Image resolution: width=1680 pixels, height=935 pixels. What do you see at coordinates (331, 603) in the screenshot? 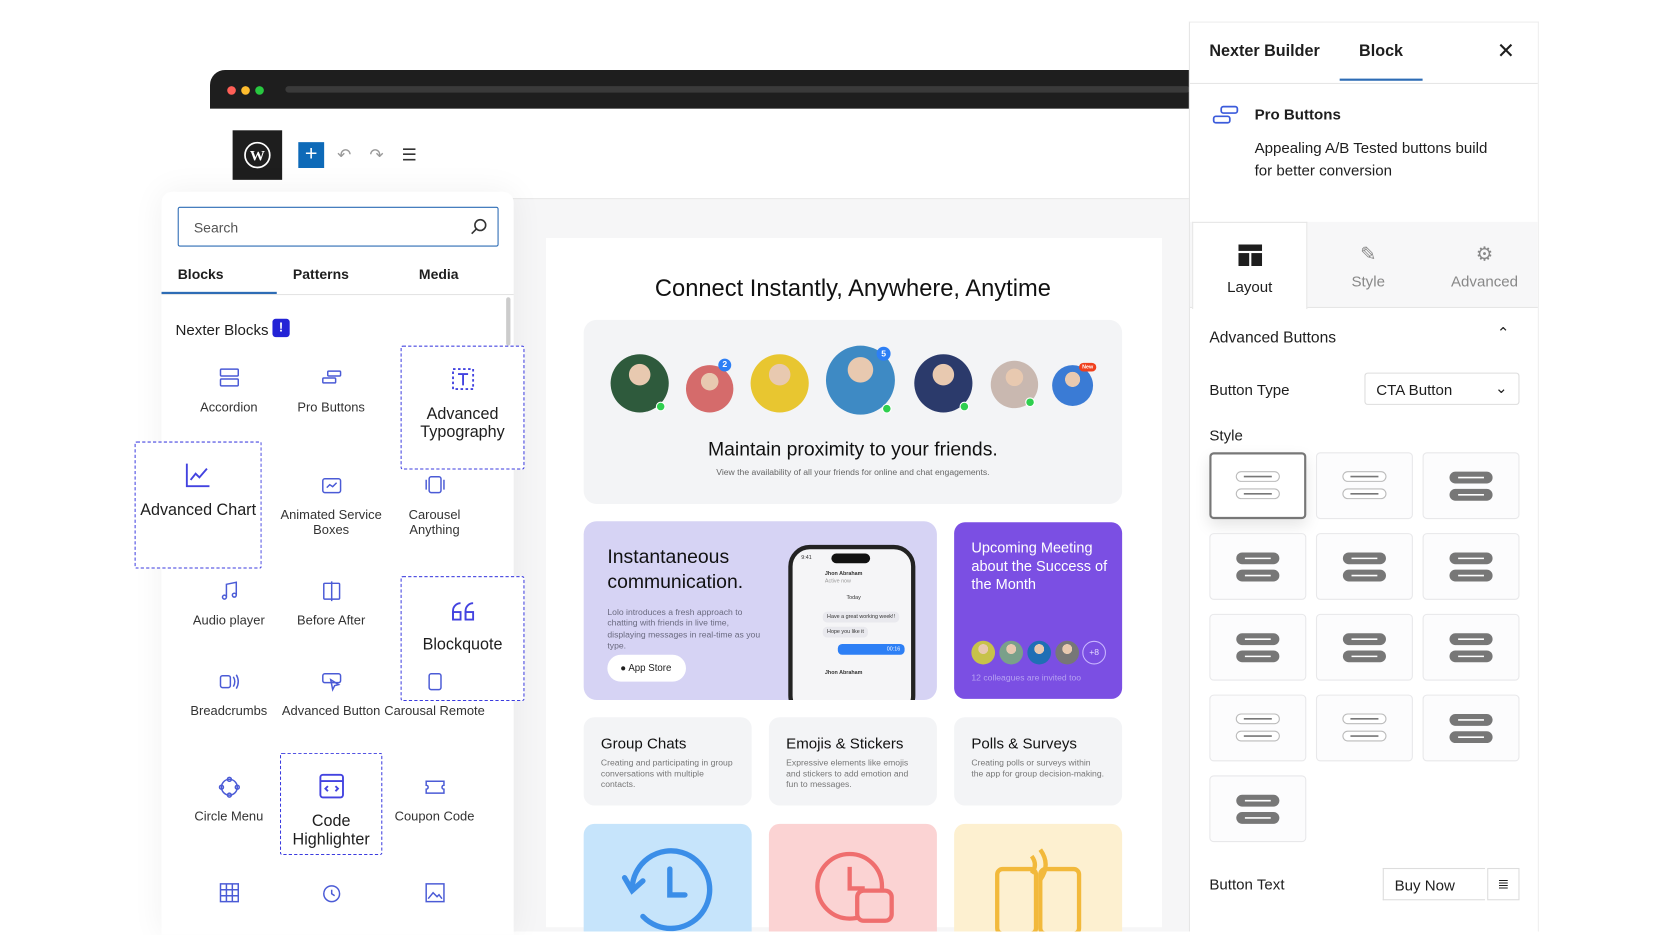
I see `block-item: Before After` at bounding box center [331, 603].